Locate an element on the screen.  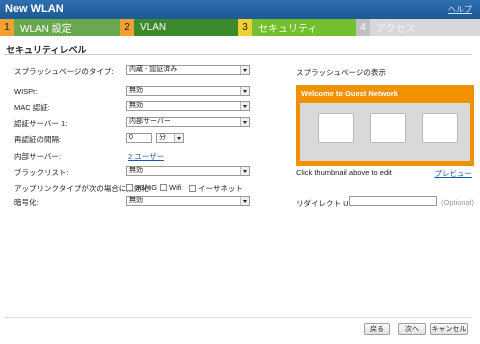
preview-link: プレビュー is located at coordinates (454, 173).